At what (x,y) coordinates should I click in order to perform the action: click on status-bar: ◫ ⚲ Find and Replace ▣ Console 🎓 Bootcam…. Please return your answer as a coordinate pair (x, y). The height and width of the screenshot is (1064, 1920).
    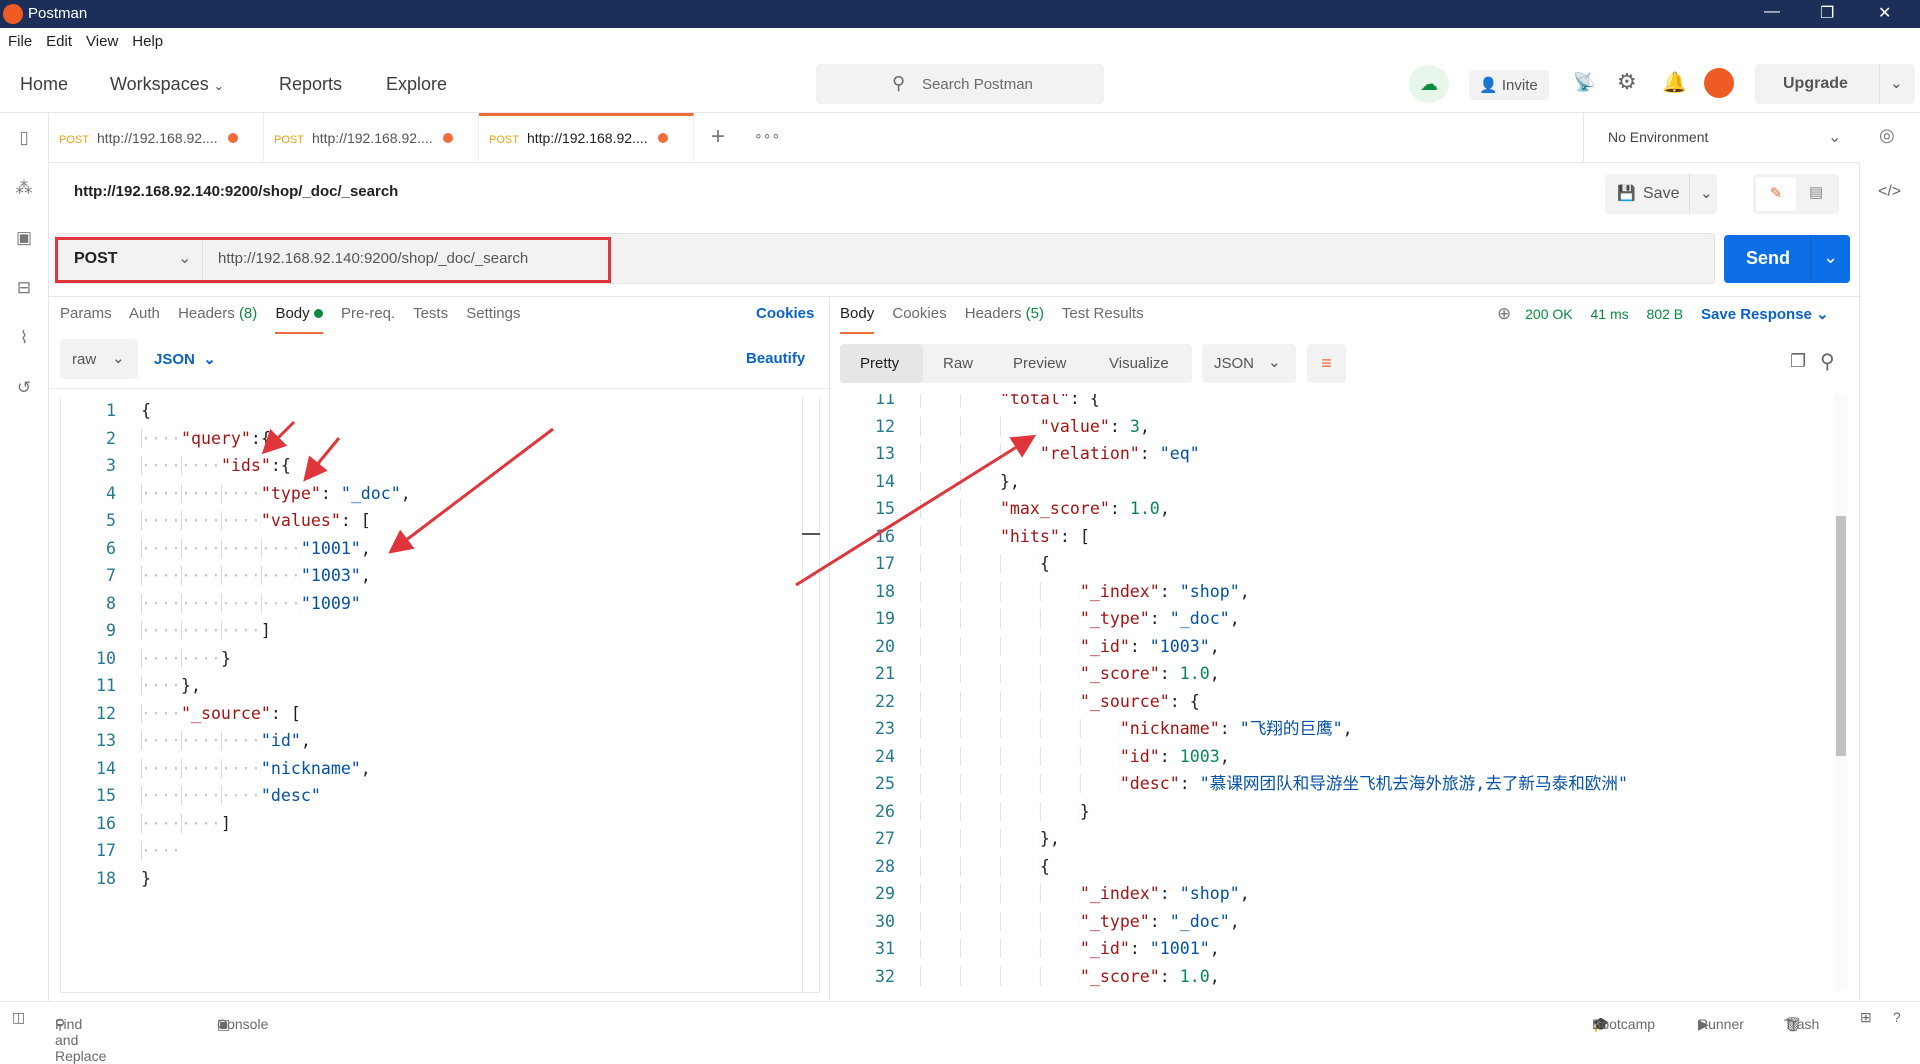
    Looking at the image, I should click on (960, 1032).